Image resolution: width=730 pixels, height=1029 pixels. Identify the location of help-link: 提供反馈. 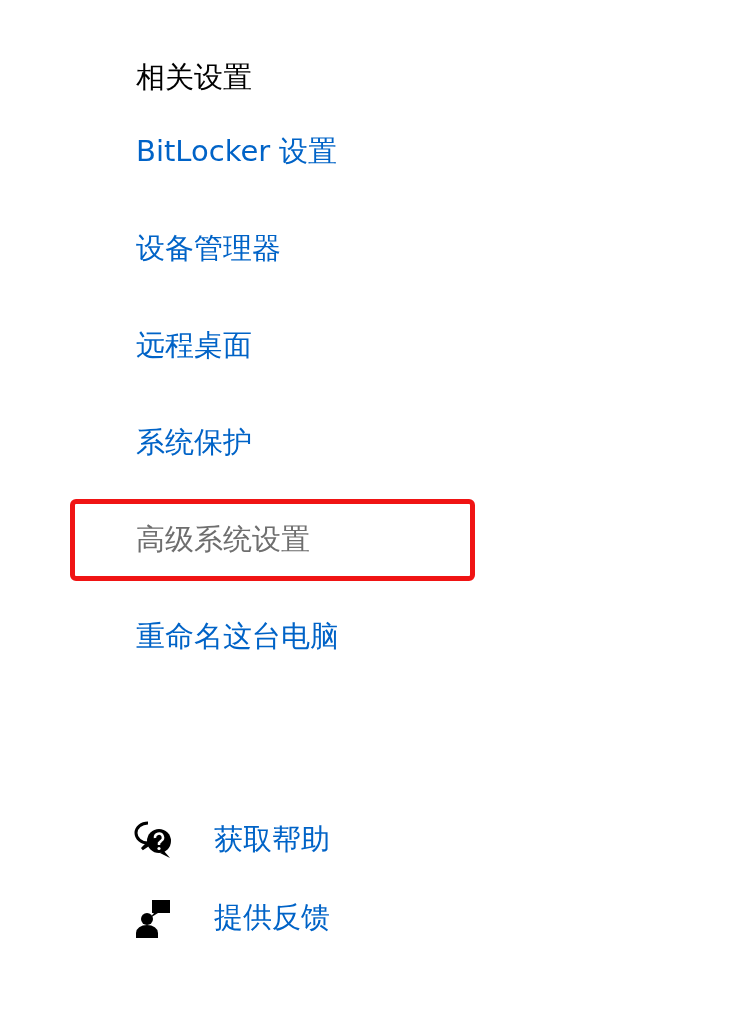
(272, 918).